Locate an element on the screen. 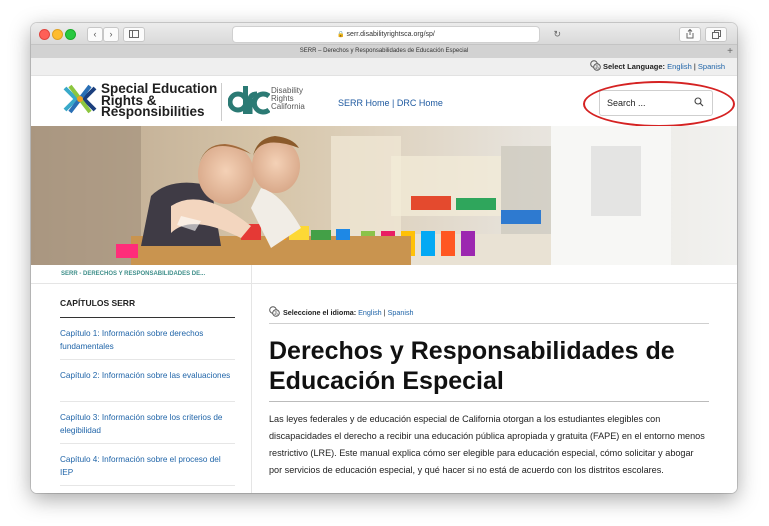  address-bar: 🔒 serr.disabilityrightsca.org/sp/ ↻ is located at coordinates (396, 34).